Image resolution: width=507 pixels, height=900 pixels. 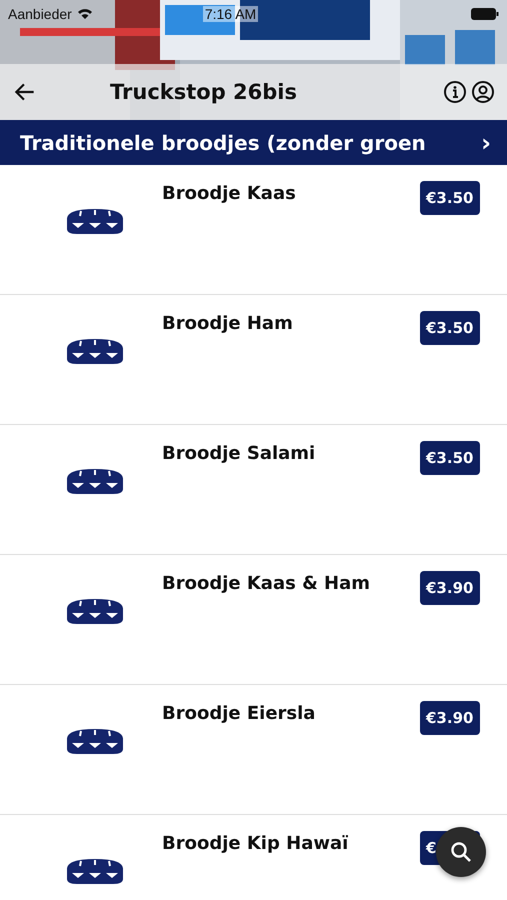 I want to click on account-icon, so click(x=483, y=92).